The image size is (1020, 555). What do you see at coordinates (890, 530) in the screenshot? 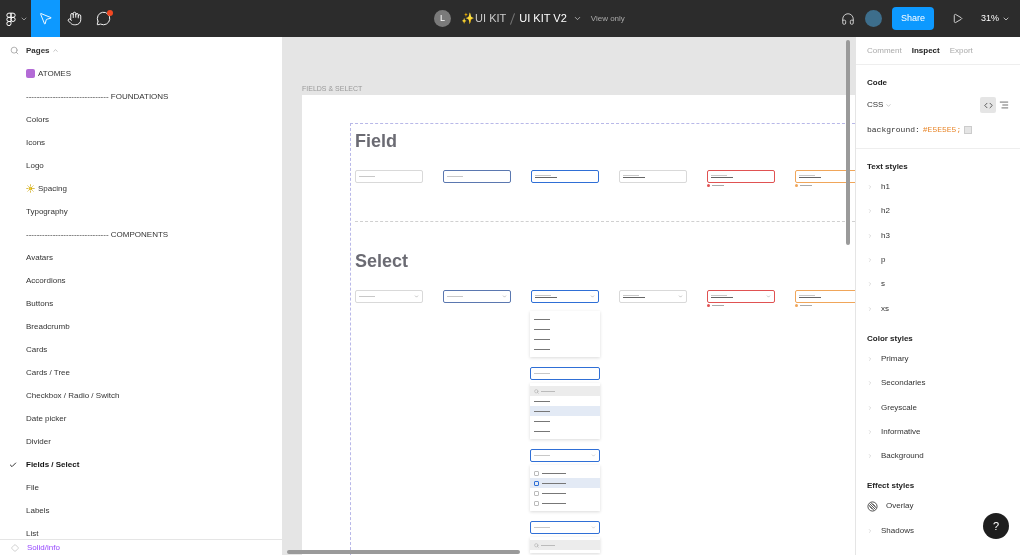
I see `style-item: Shadows` at bounding box center [890, 530].